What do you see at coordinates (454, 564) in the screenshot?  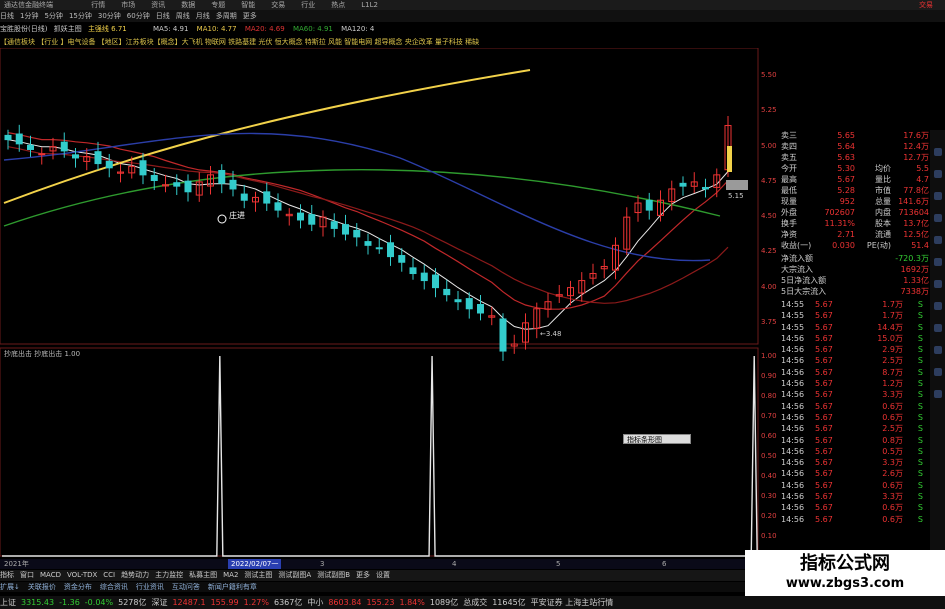 I see `date-label: 4` at bounding box center [454, 564].